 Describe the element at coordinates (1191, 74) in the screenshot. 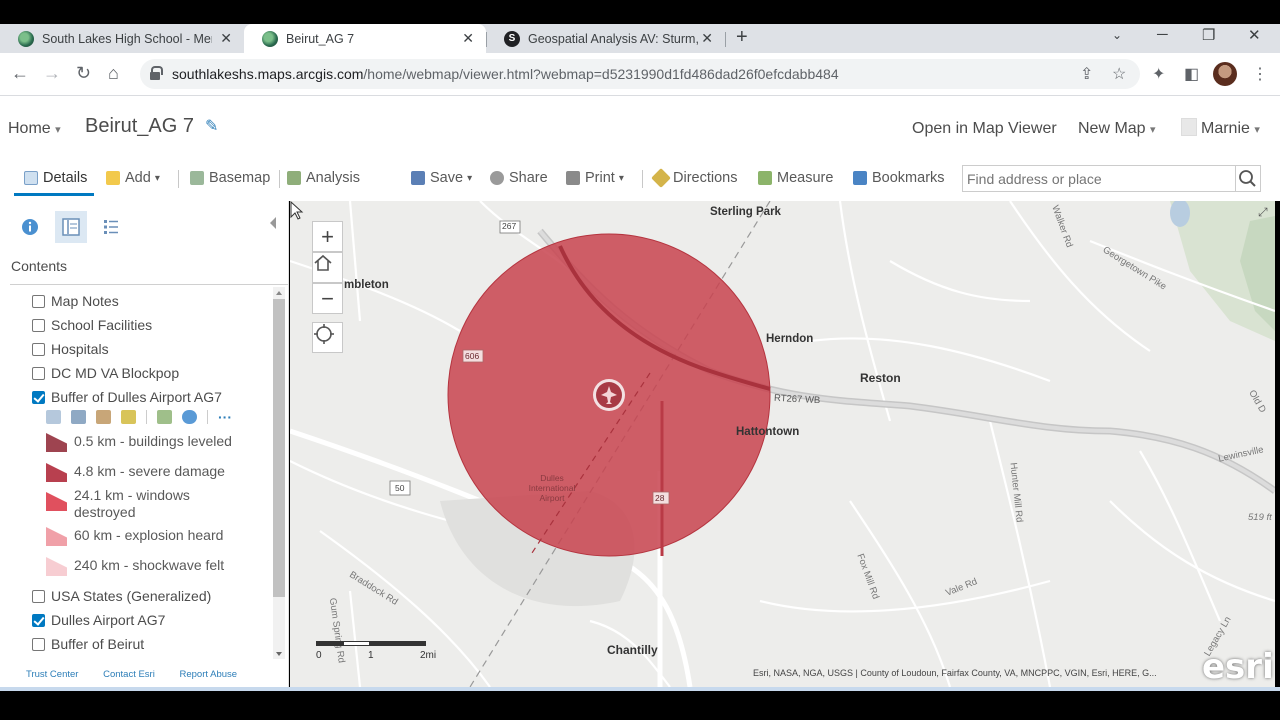

I see `side-panel-icon: ◧` at that location.